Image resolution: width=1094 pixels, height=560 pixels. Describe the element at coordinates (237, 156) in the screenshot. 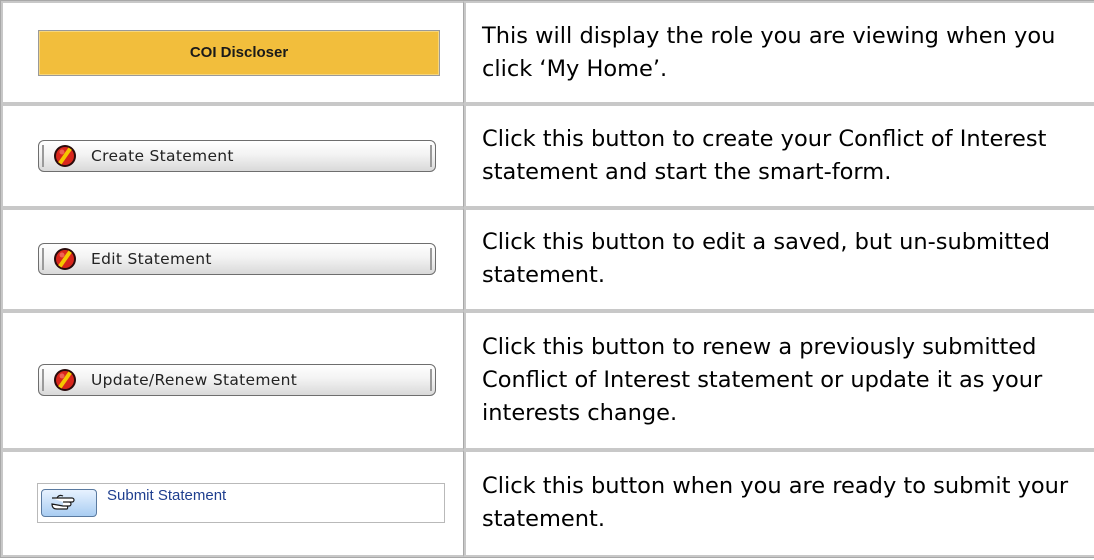

I see `create-statement-button: Create Statement` at that location.